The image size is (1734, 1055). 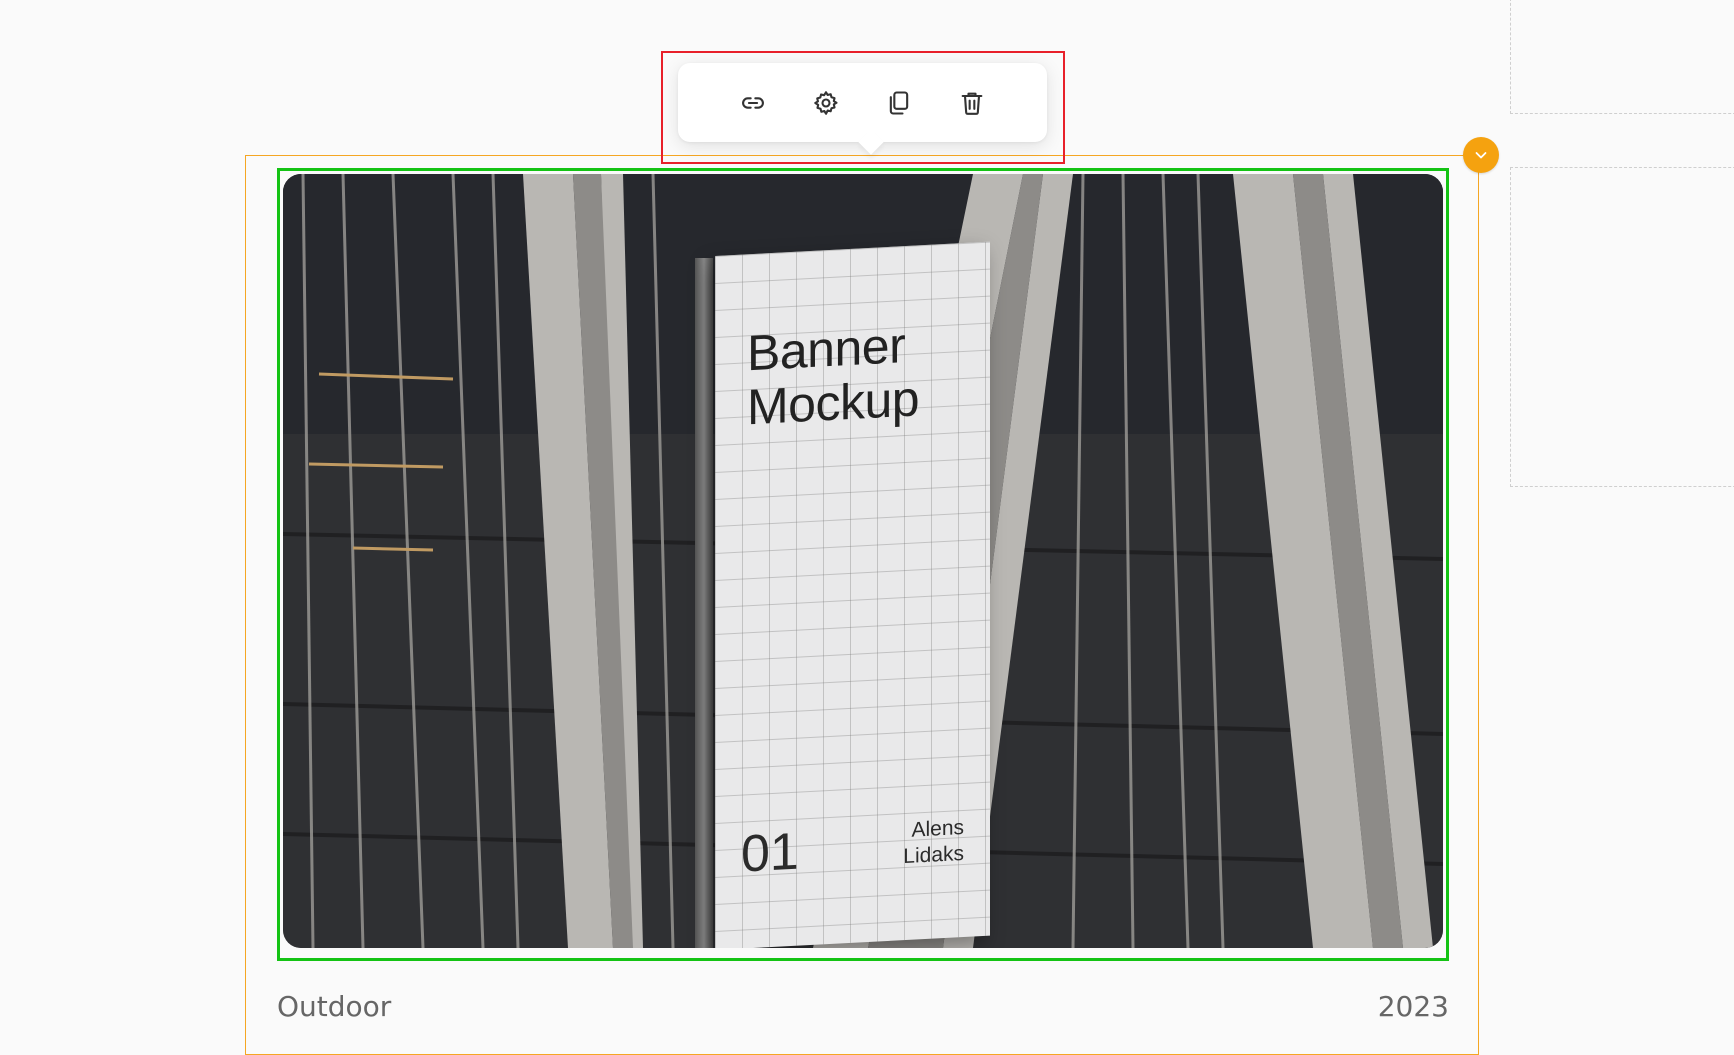 What do you see at coordinates (770, 853) in the screenshot?
I see `banner-number: 01` at bounding box center [770, 853].